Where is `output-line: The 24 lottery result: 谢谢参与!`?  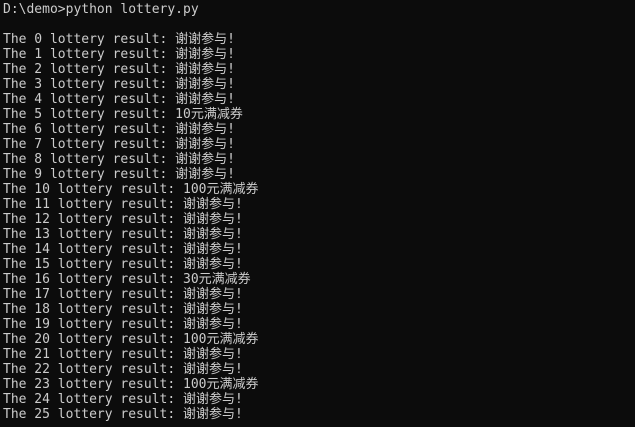
output-line: The 24 lottery result: 谢谢参与! is located at coordinates (123, 399).